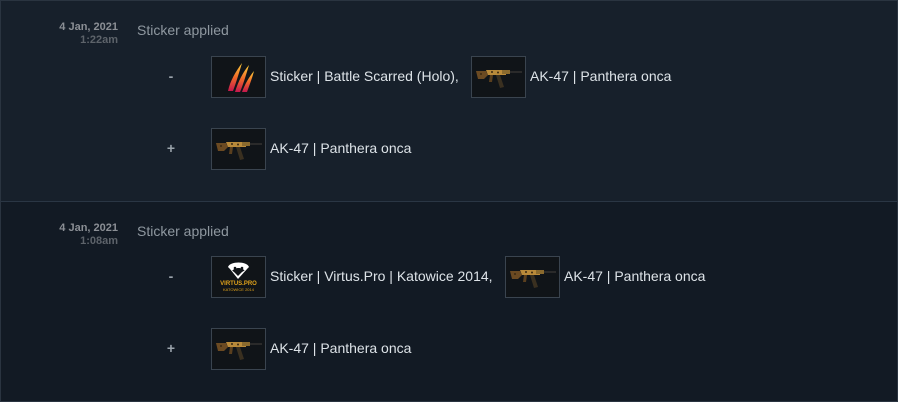 The image size is (898, 402). Describe the element at coordinates (238, 289) in the screenshot. I see `virtus-pro-logo-subtext: KATOWICE 2014` at that location.